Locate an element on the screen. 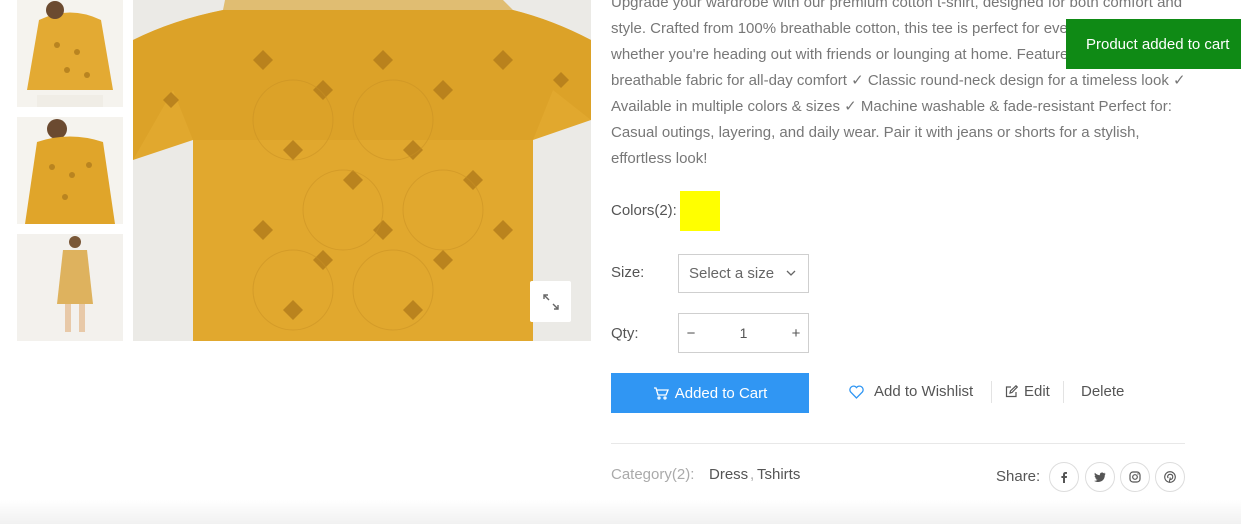 The height and width of the screenshot is (524, 1241). category-link-dress: Dress is located at coordinates (728, 474).